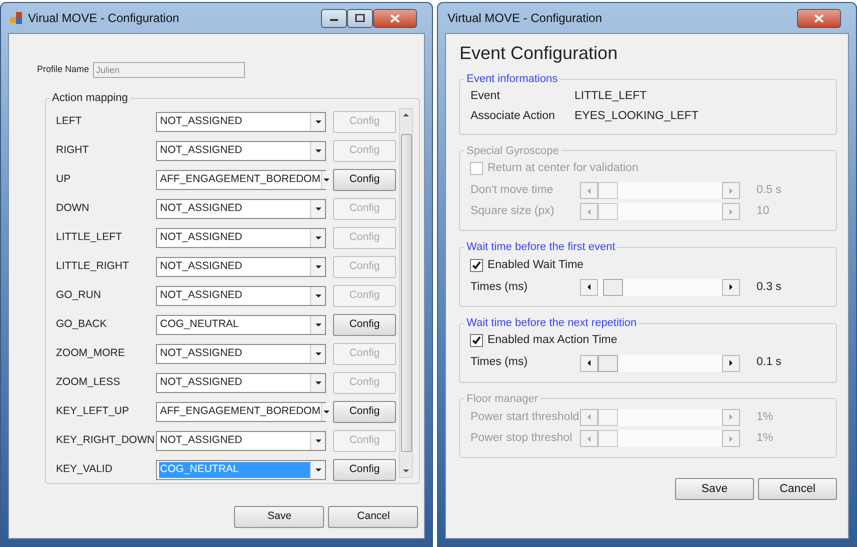  I want to click on event-label: KEY_LEFT_UP, so click(93, 412).